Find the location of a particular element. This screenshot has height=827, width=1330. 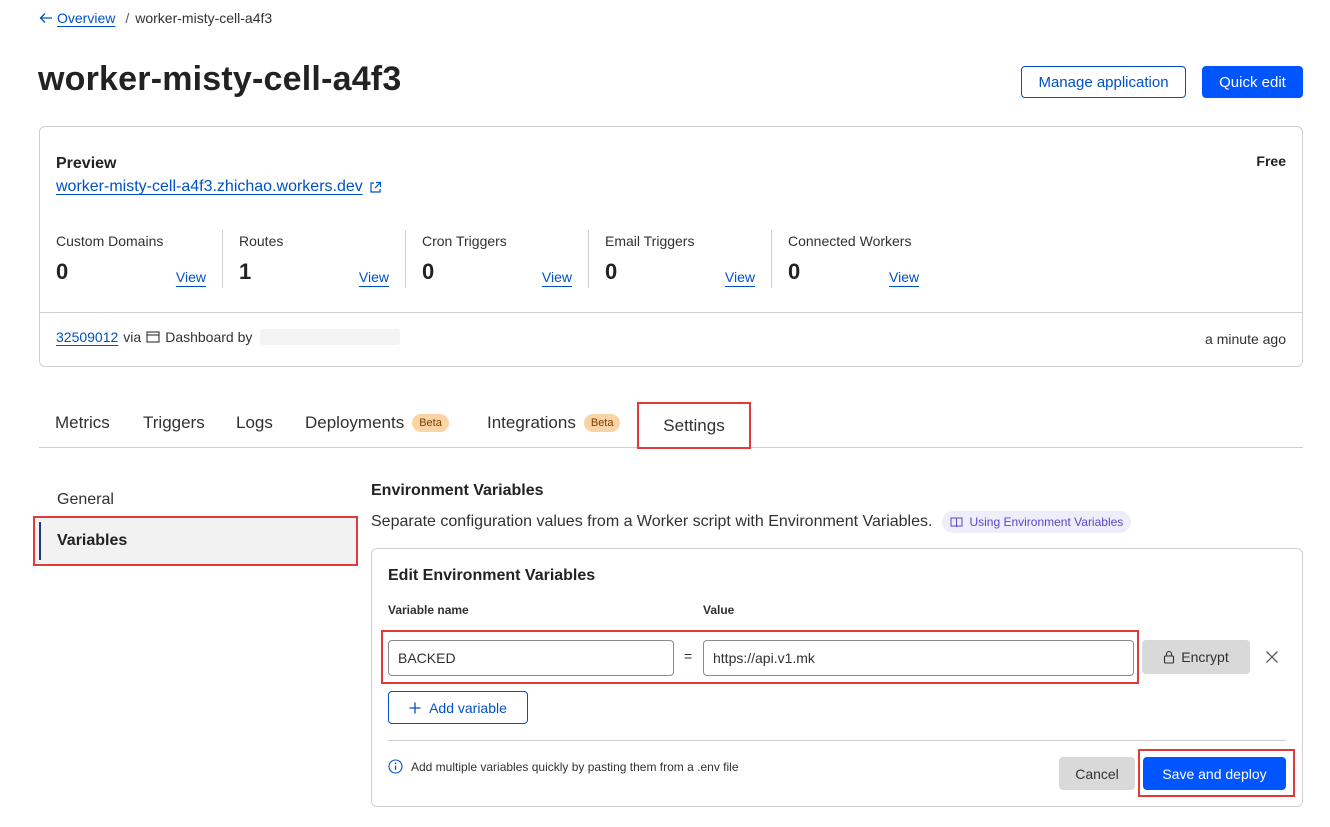

lock-icon is located at coordinates (1169, 657).